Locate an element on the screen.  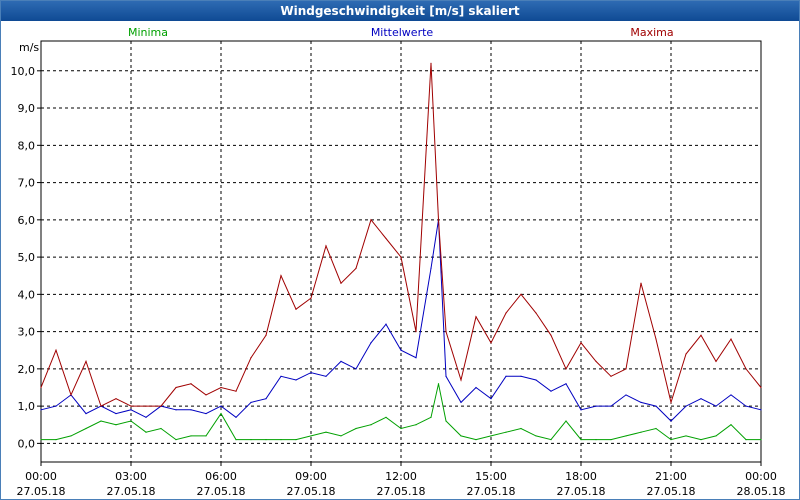
x-tick-time: 00:00 is located at coordinates (761, 476).